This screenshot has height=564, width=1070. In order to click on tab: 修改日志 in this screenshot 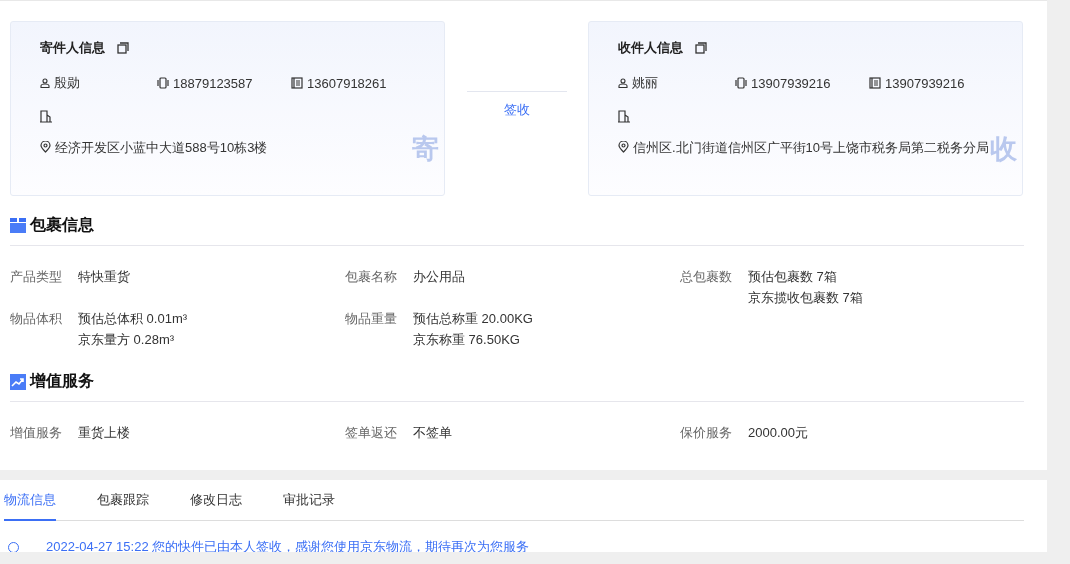, I will do `click(216, 500)`.